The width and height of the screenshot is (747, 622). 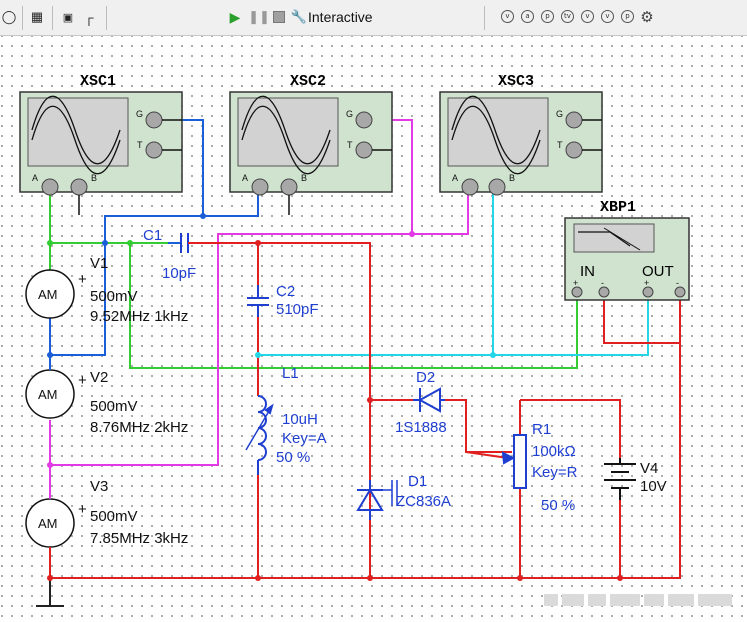 What do you see at coordinates (567, 16) in the screenshot?
I see `differential-probe-icon: tv` at bounding box center [567, 16].